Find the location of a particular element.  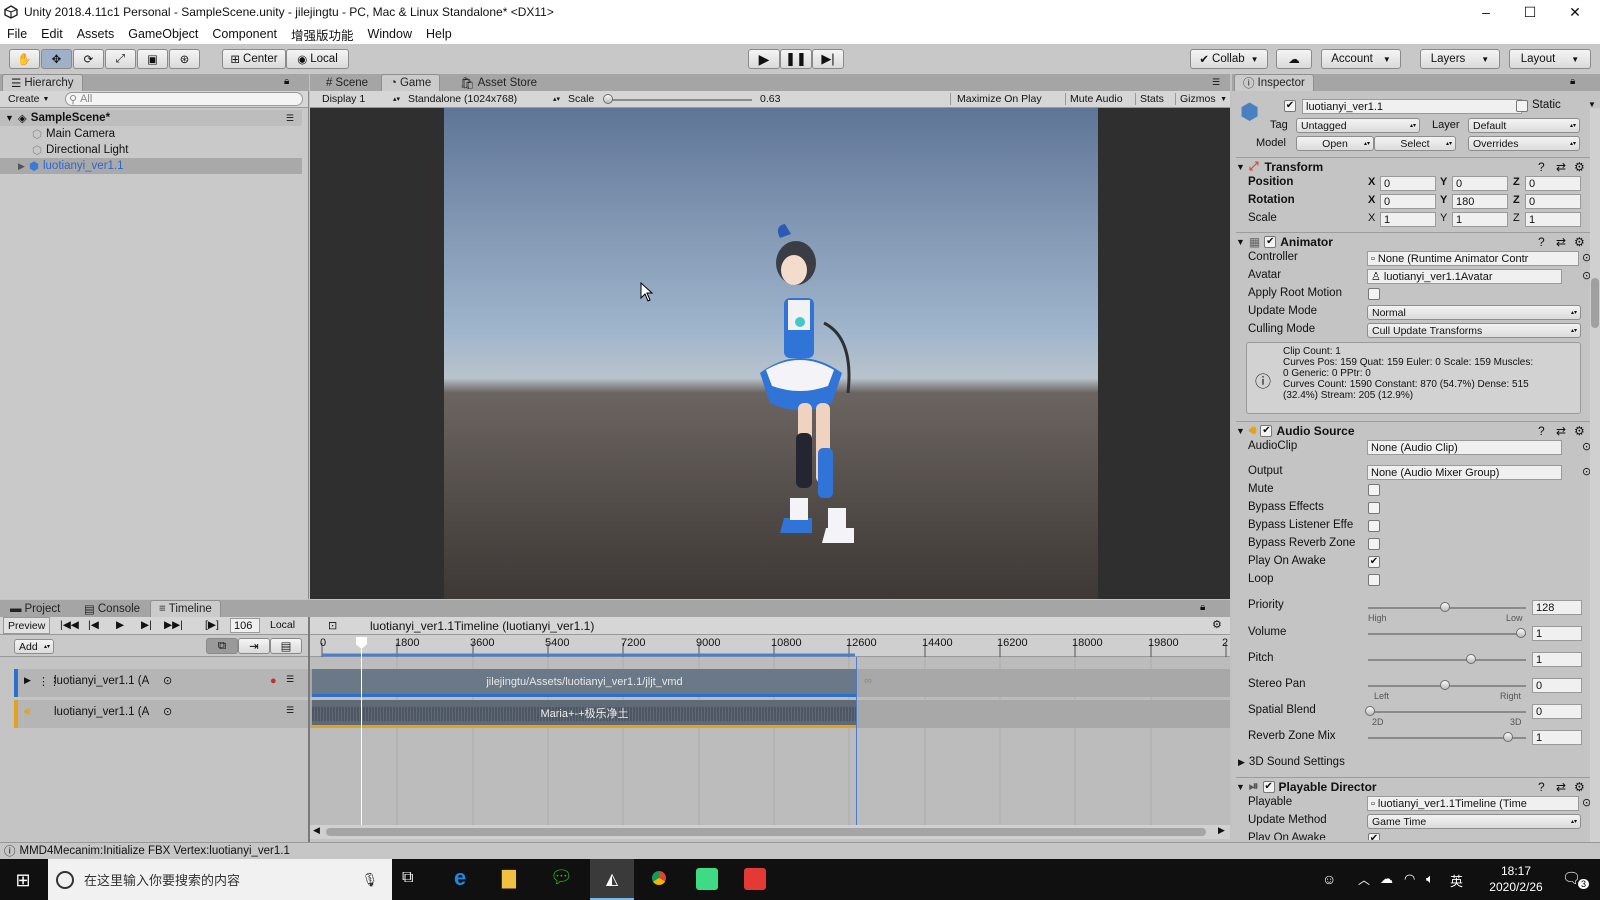

display-dropdown: Display 1 ▴▾ is located at coordinates (361, 99).